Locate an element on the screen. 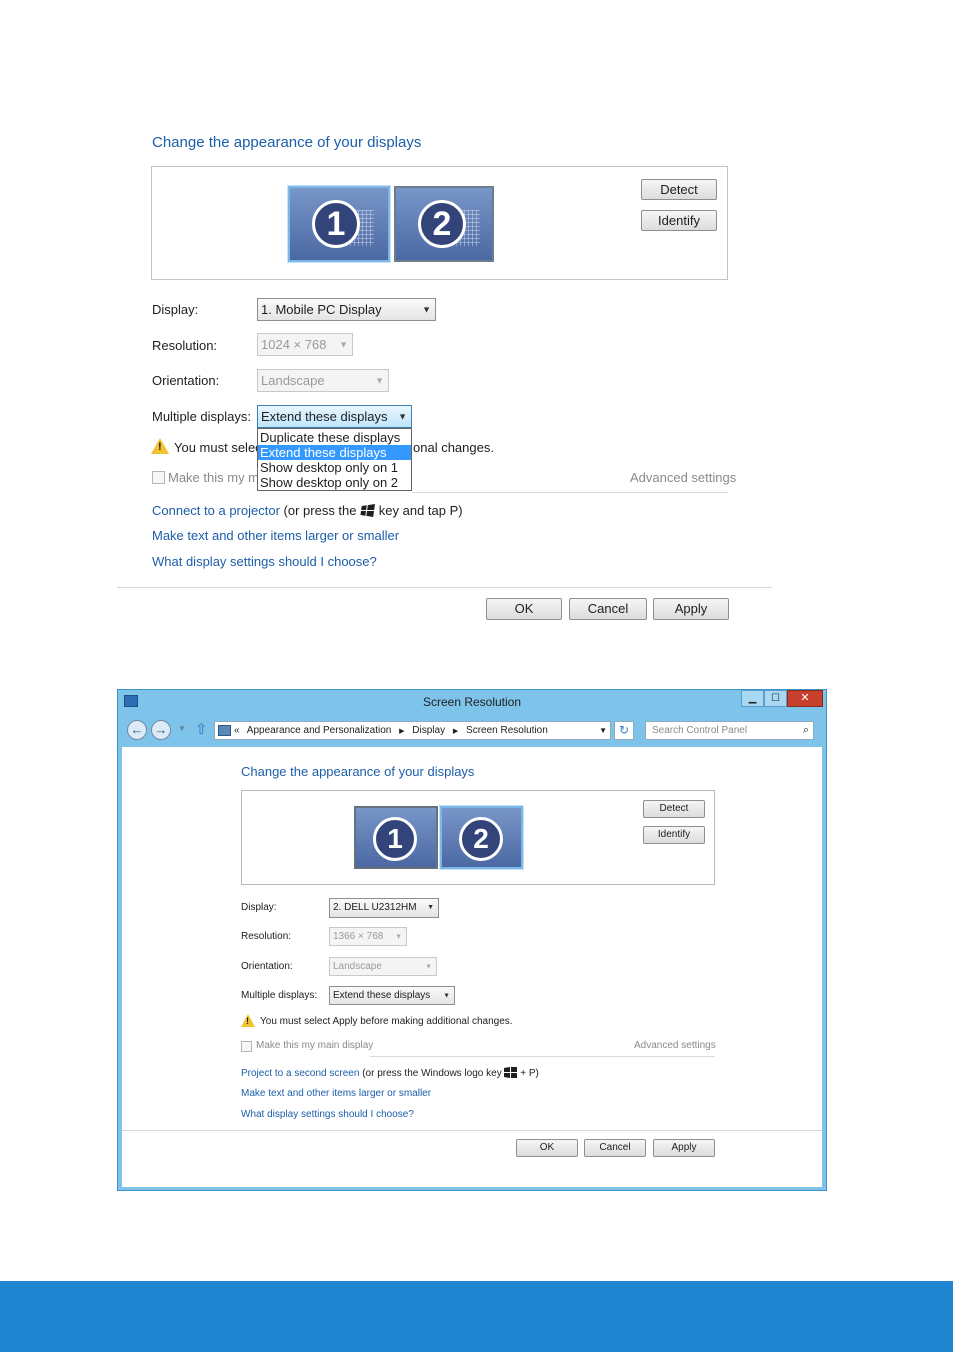 The width and height of the screenshot is (953, 1352). display-select-value: 1. Mobile PC Display is located at coordinates (321, 309).